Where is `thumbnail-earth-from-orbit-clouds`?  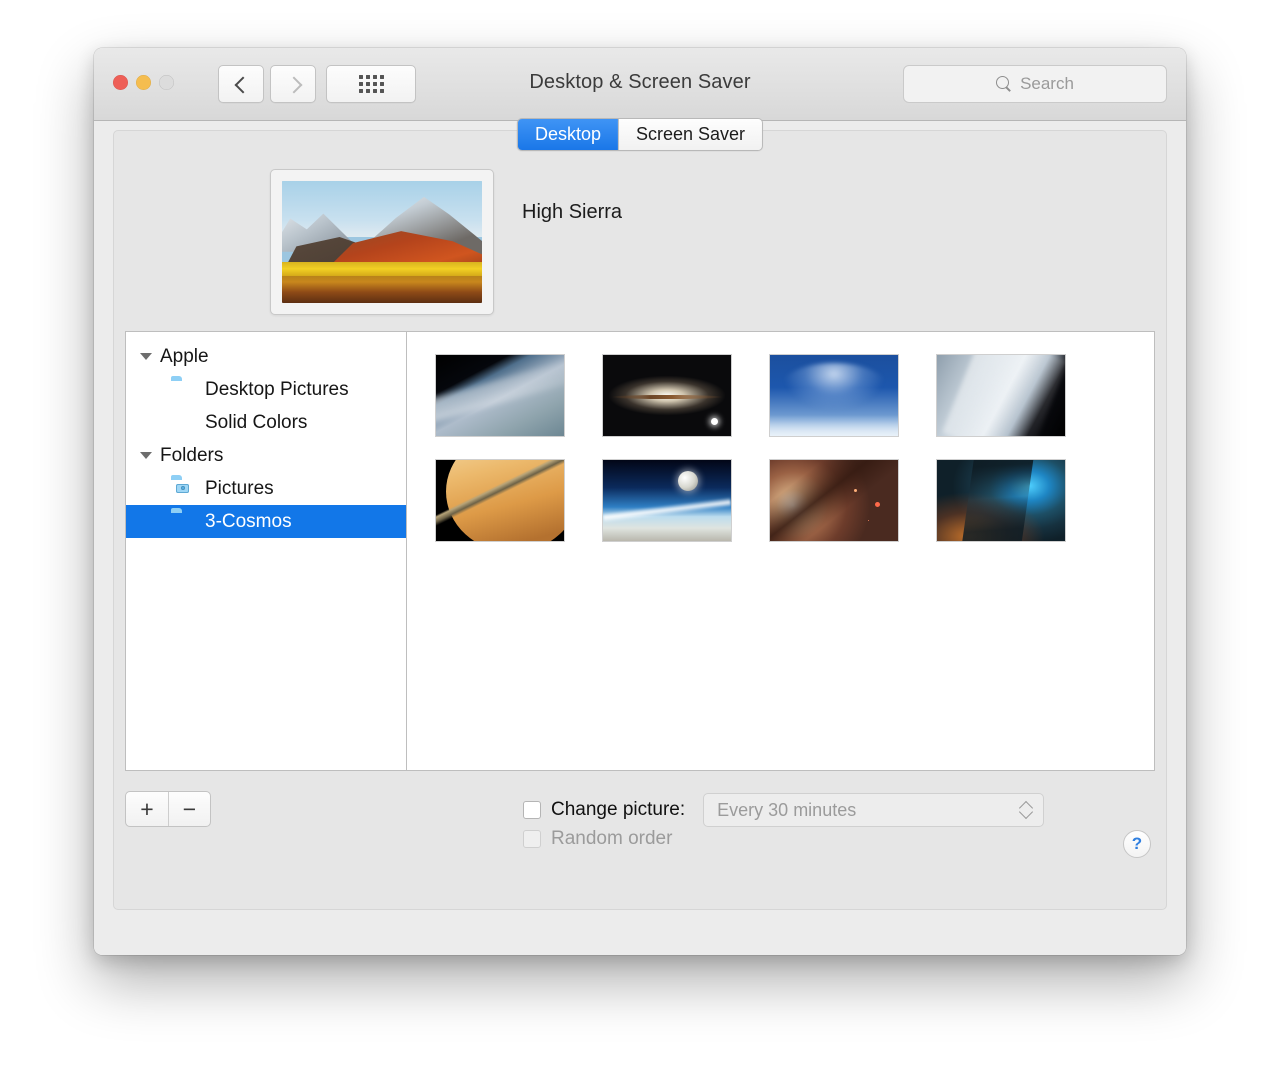
thumbnail-earth-from-orbit-clouds is located at coordinates (500, 395).